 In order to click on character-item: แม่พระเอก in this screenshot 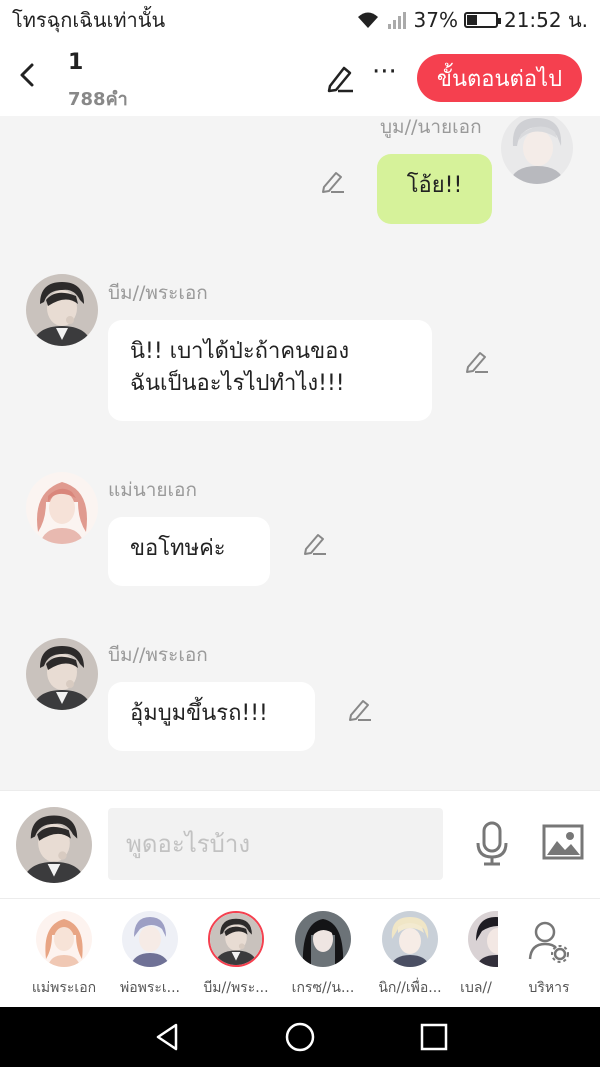, I will do `click(64, 955)`.